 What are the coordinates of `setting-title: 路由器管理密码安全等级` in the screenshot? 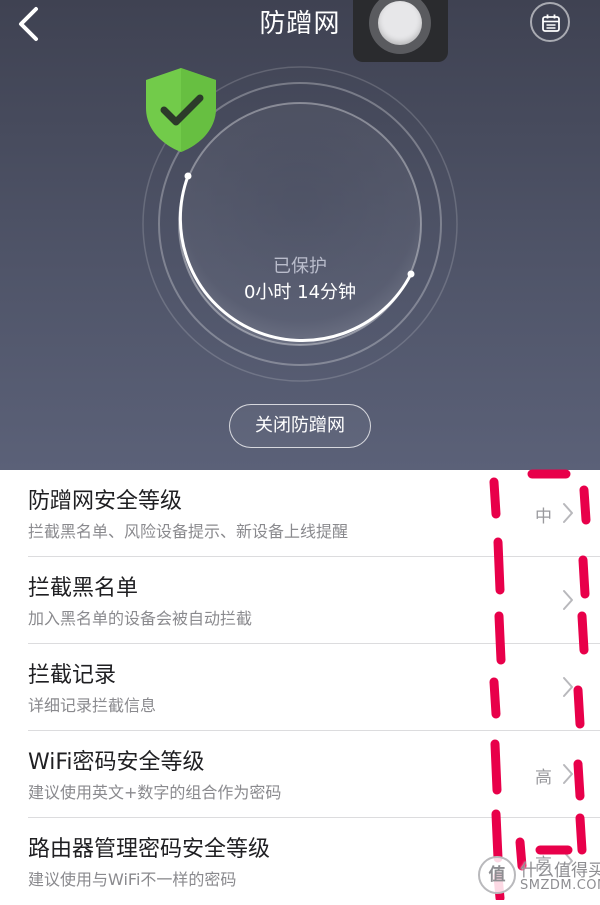 It's located at (149, 849).